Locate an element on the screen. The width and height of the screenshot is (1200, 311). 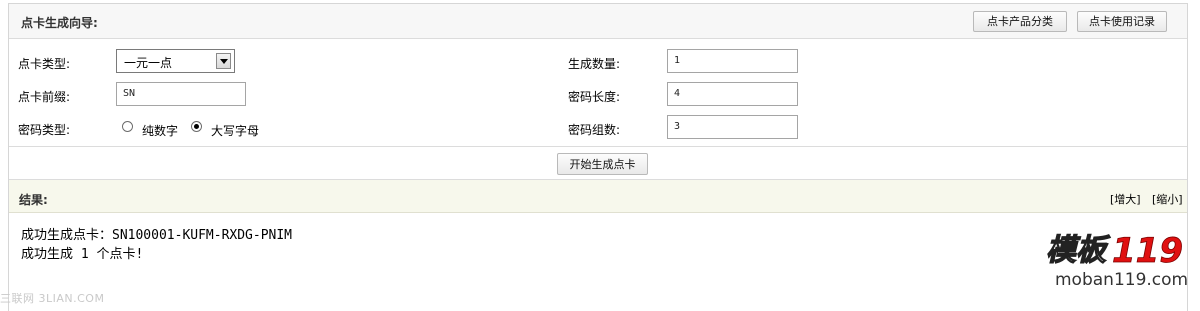
card-prefix-label: 点卡前缀: is located at coordinates (44, 97).